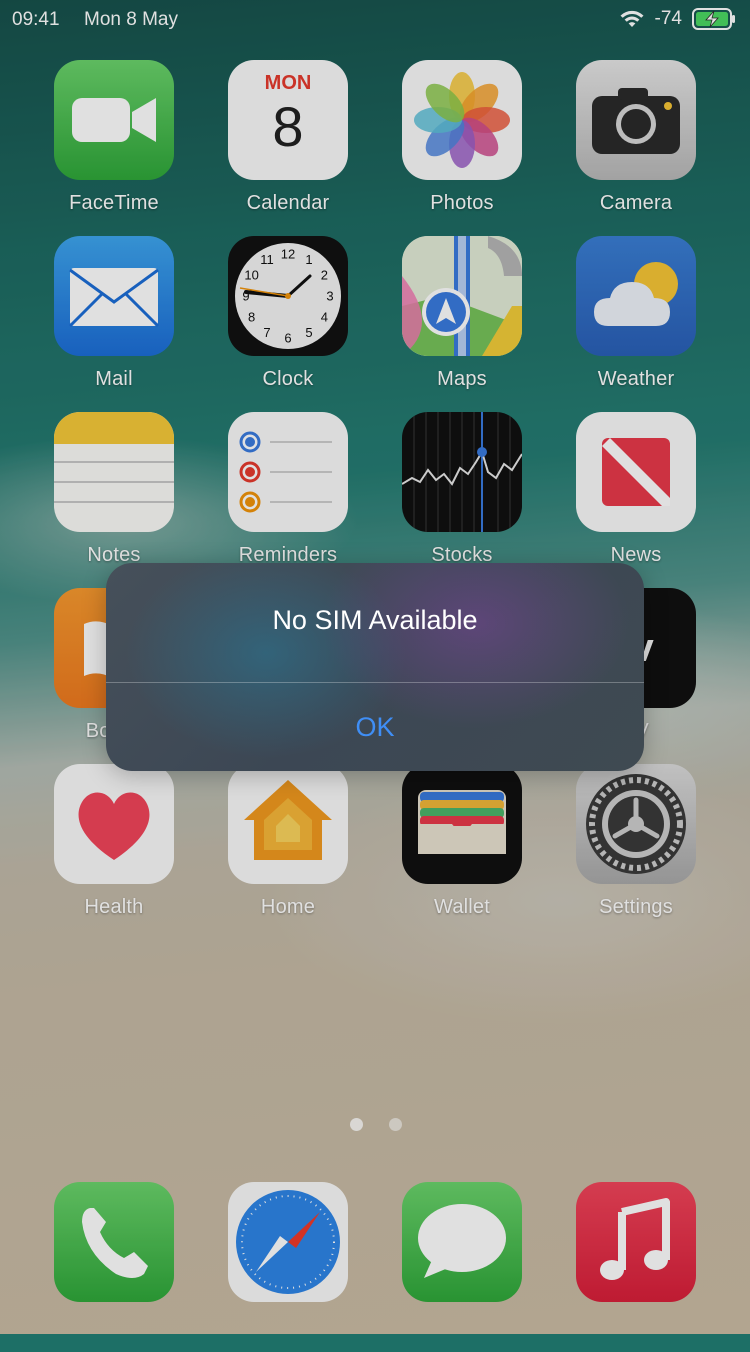 The height and width of the screenshot is (1352, 750). What do you see at coordinates (375, 667) in the screenshot?
I see `no-sim-alert: No SIM Available OK` at bounding box center [375, 667].